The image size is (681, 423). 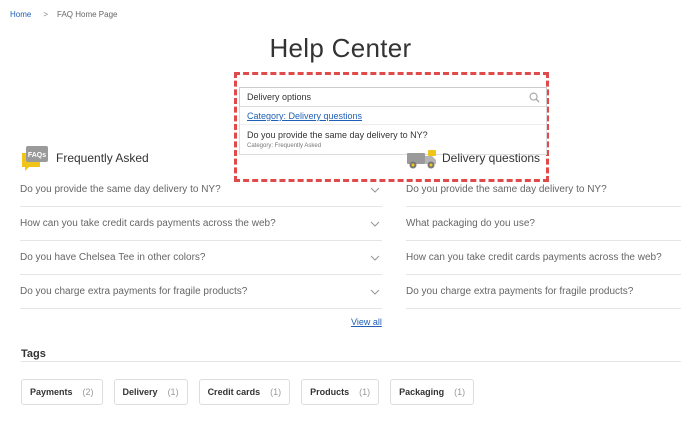 I want to click on tags-heading: Tags, so click(x=33, y=354).